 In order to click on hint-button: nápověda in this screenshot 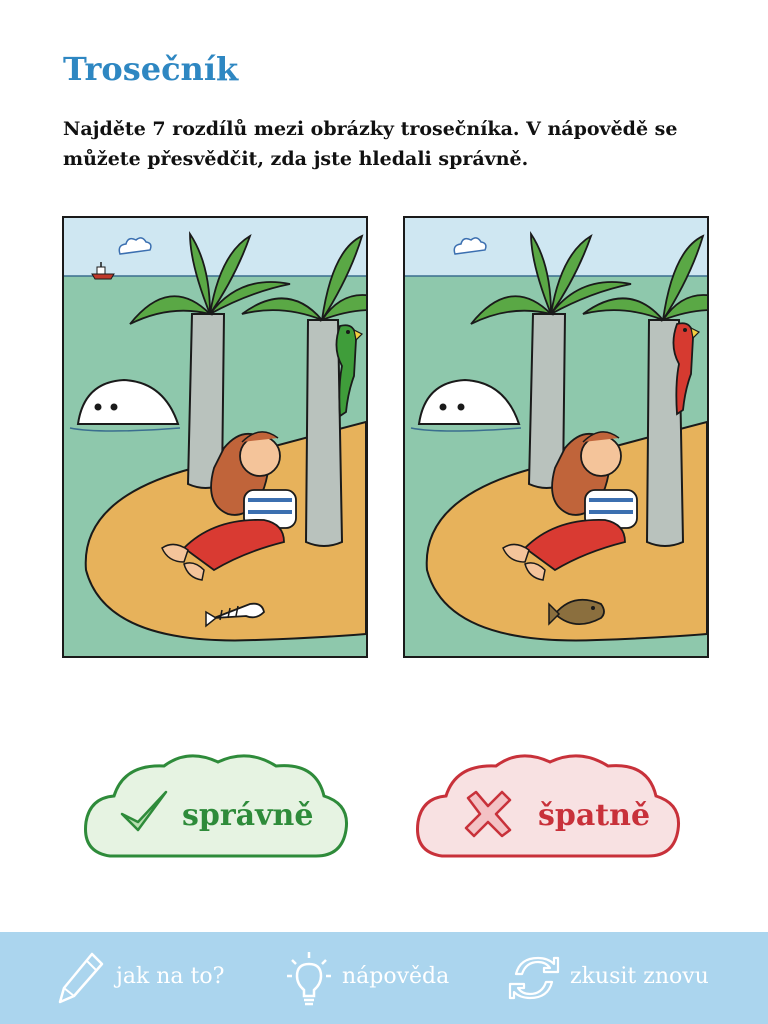, I will do `click(381, 978)`.